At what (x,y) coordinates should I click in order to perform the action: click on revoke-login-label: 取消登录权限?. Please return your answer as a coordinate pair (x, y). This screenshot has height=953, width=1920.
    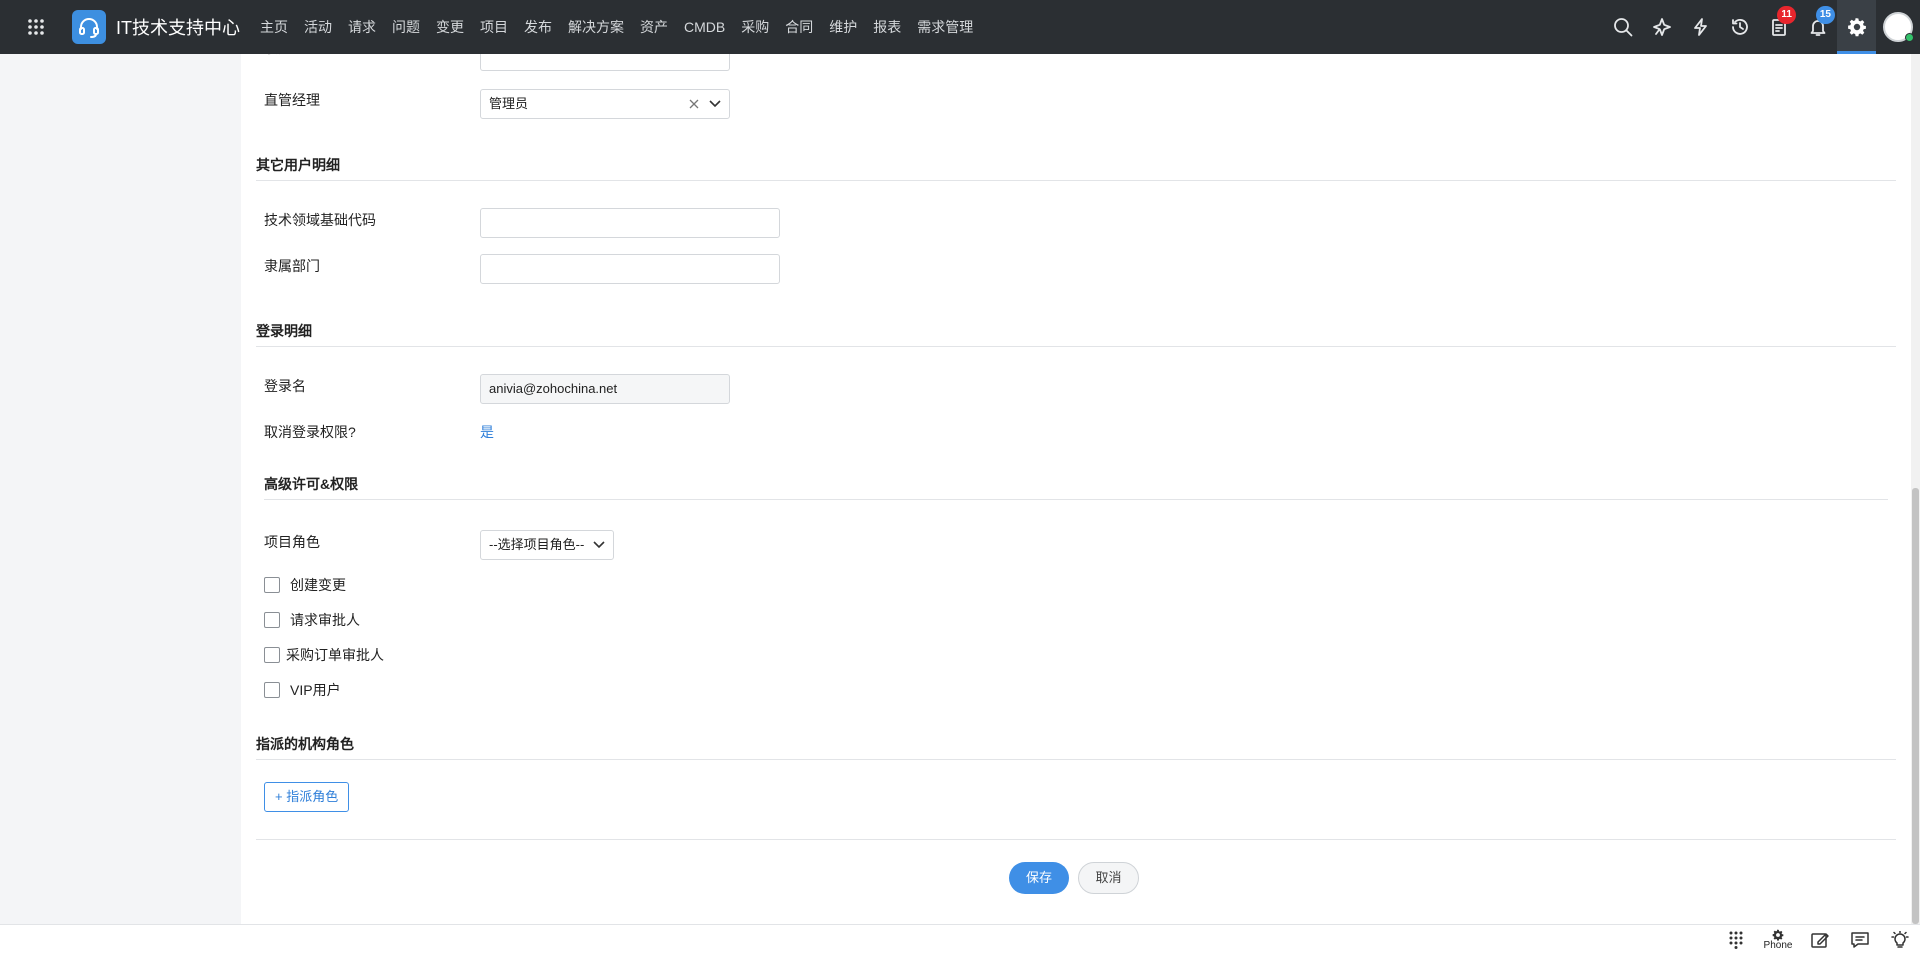
    Looking at the image, I should click on (310, 432).